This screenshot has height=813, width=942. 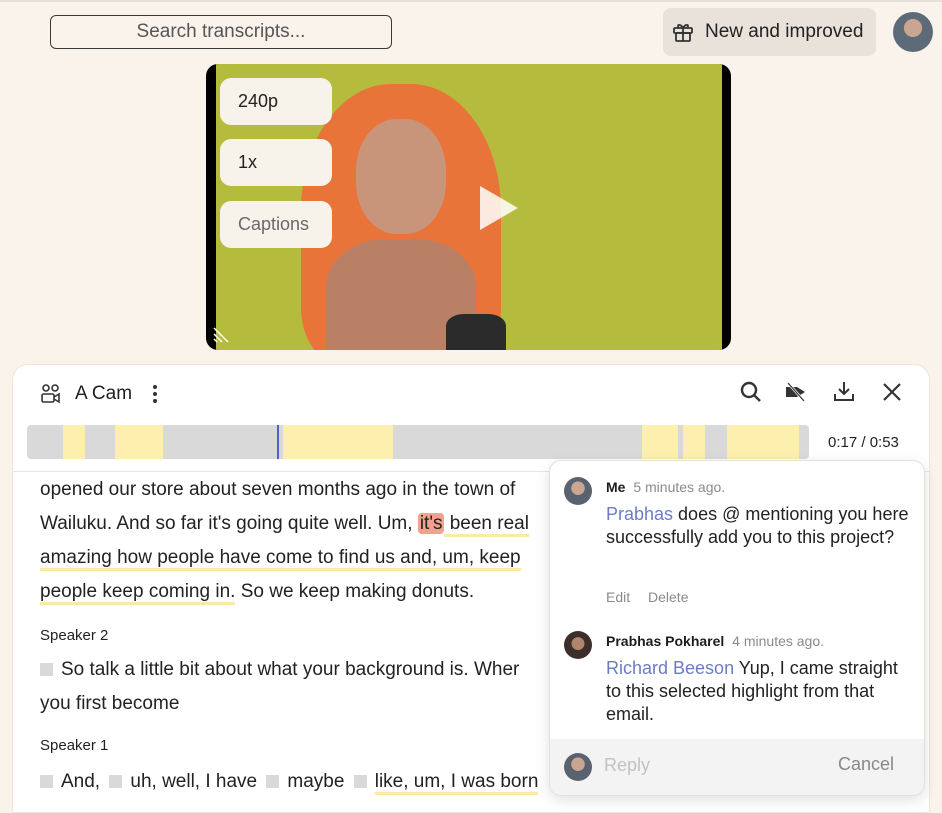 What do you see at coordinates (471, 1) in the screenshot?
I see `top-border` at bounding box center [471, 1].